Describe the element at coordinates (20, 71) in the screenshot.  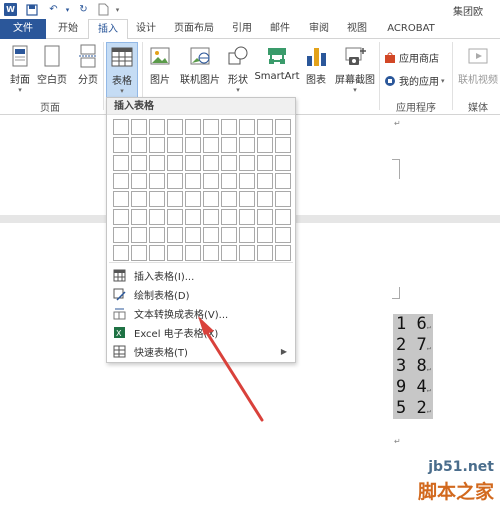
I see `cover-page-button: 封面 ▾` at that location.